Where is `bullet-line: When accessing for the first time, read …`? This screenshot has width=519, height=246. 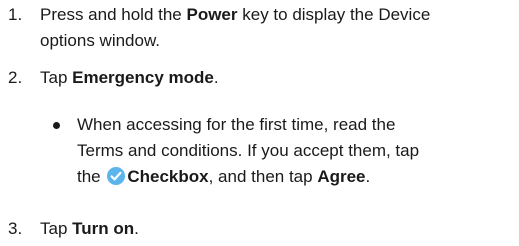
bullet-line: When accessing for the first time, read … is located at coordinates (236, 124).